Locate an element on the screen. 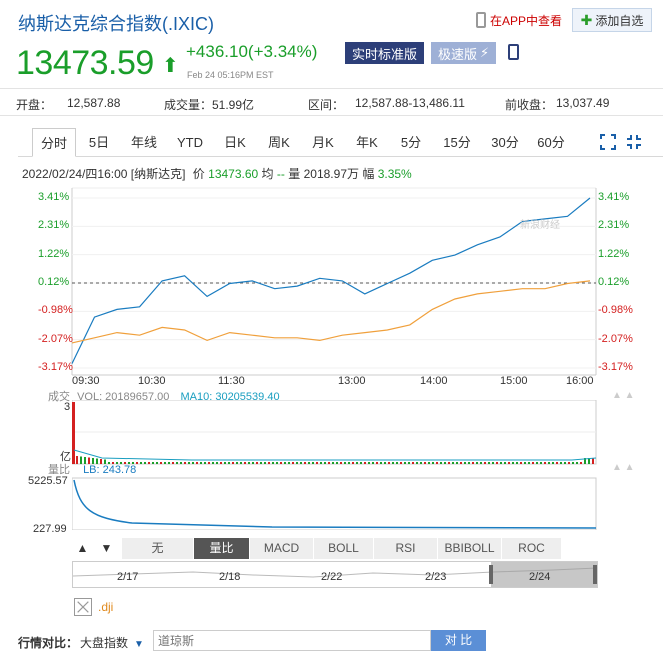 The image size is (663, 657). close-compare-icon is located at coordinates (83, 607).